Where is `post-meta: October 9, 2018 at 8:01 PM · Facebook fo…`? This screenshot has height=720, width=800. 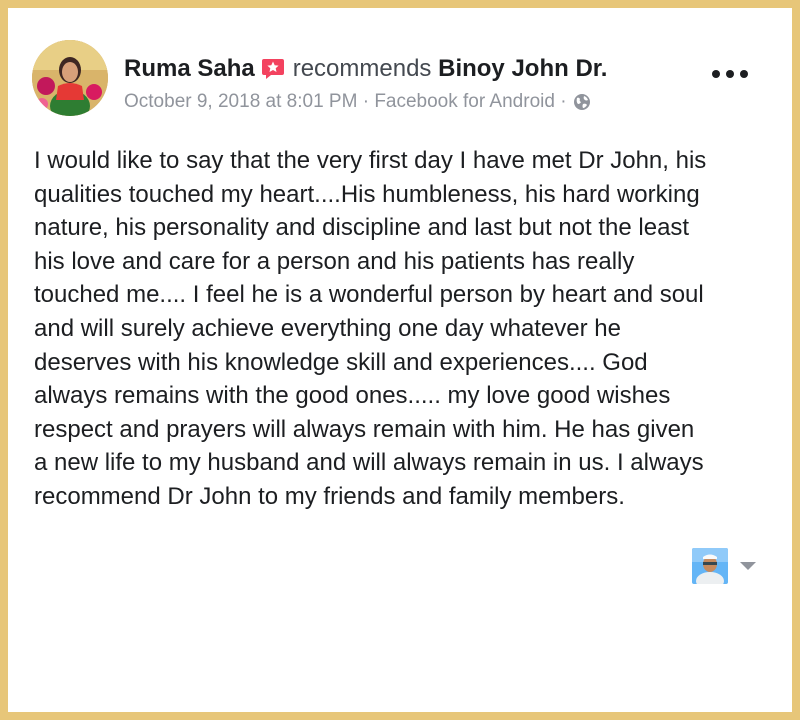
post-meta: October 9, 2018 at 8:01 PM · Facebook fo… is located at coordinates (357, 104).